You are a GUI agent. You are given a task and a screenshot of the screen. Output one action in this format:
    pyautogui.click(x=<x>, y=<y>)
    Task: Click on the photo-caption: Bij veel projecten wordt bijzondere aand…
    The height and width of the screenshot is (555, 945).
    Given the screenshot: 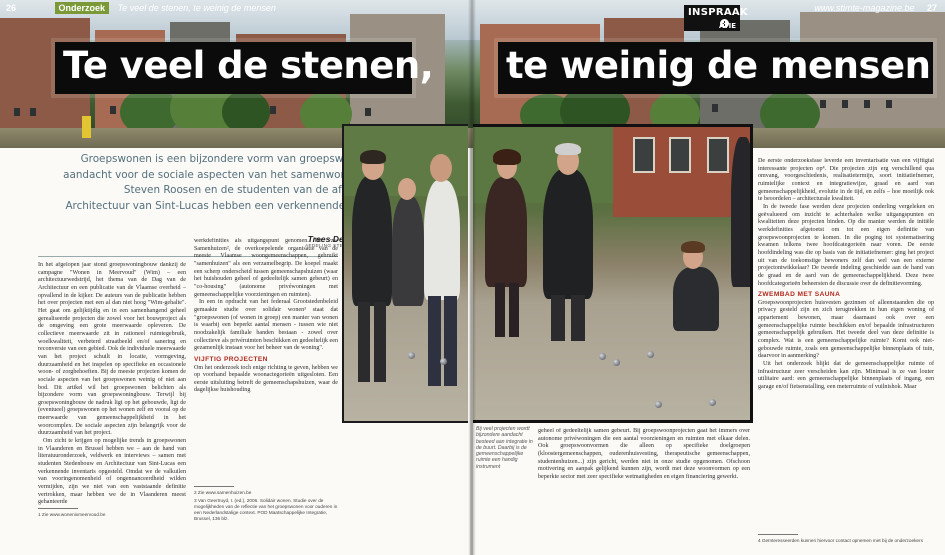 What is the action you would take?
    pyautogui.click(x=504, y=448)
    